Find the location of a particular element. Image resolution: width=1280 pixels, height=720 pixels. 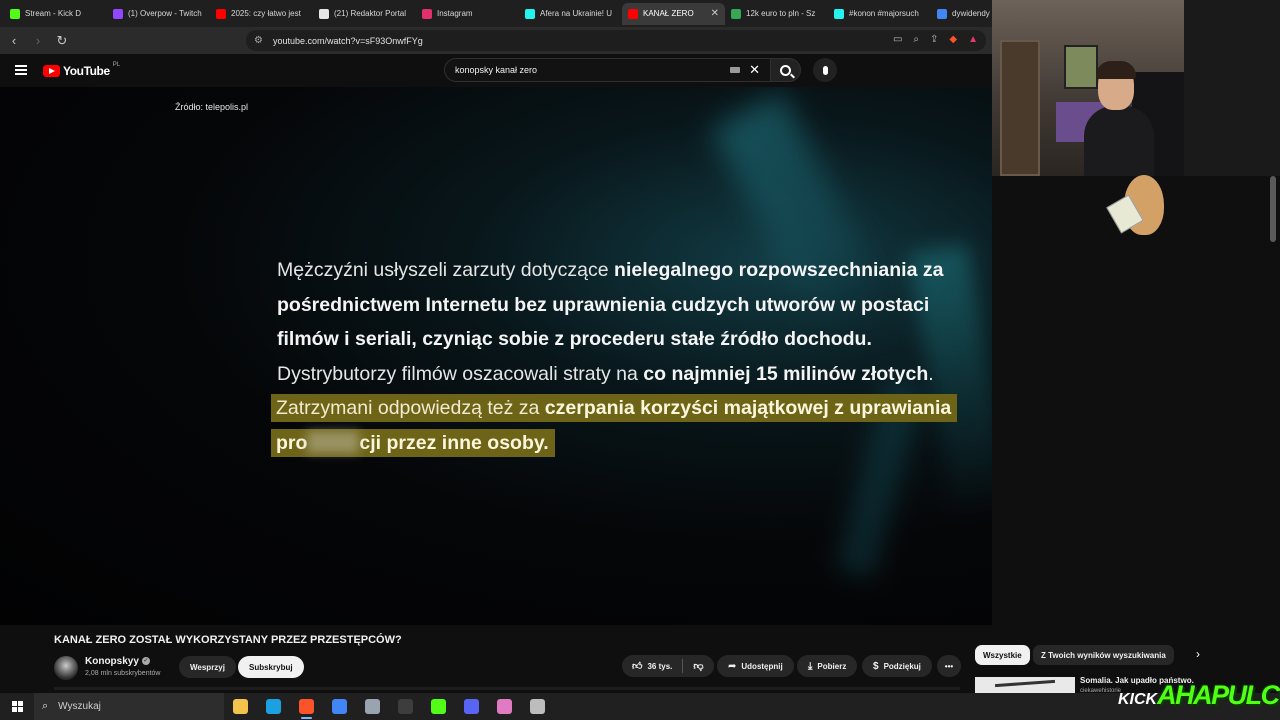

voice-search-button is located at coordinates (825, 70).